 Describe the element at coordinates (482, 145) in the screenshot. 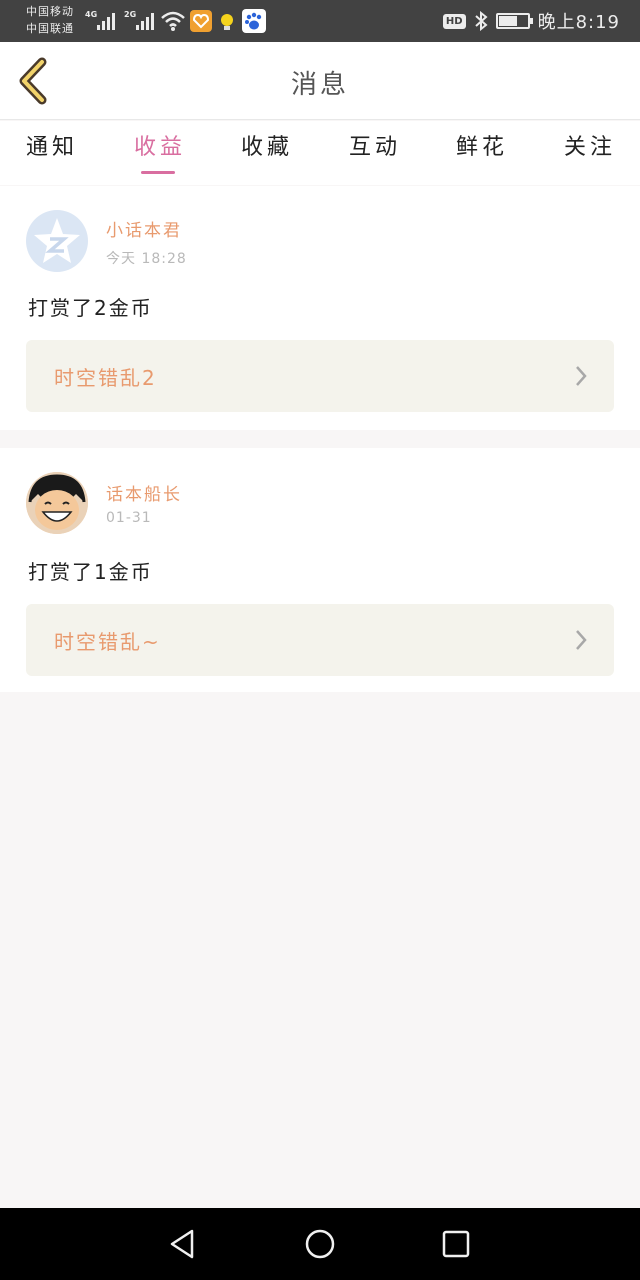

I see `tab-flowers: 鲜花` at that location.